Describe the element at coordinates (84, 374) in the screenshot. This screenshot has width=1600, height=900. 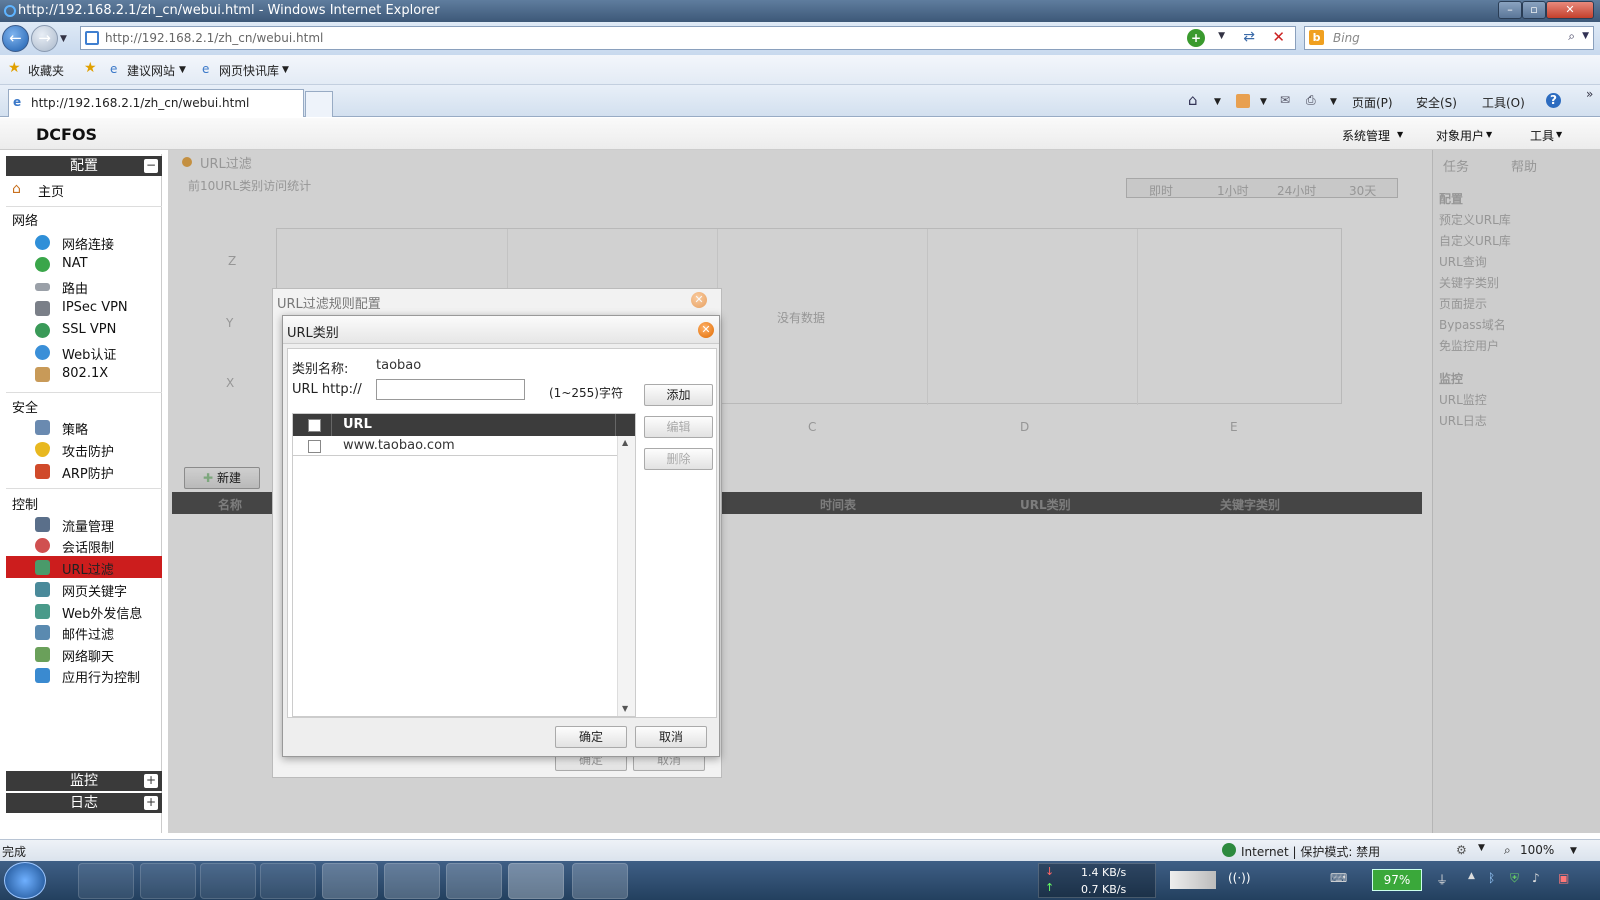
I see `sidebar-item-8021x: 802.1X` at that location.